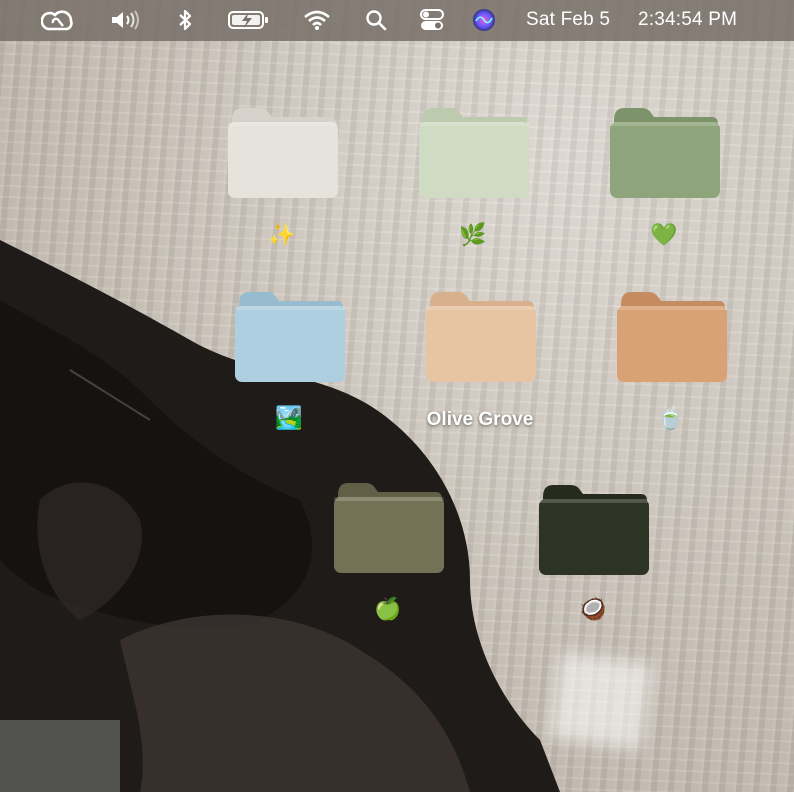  I want to click on control-center-icon, so click(432, 20).